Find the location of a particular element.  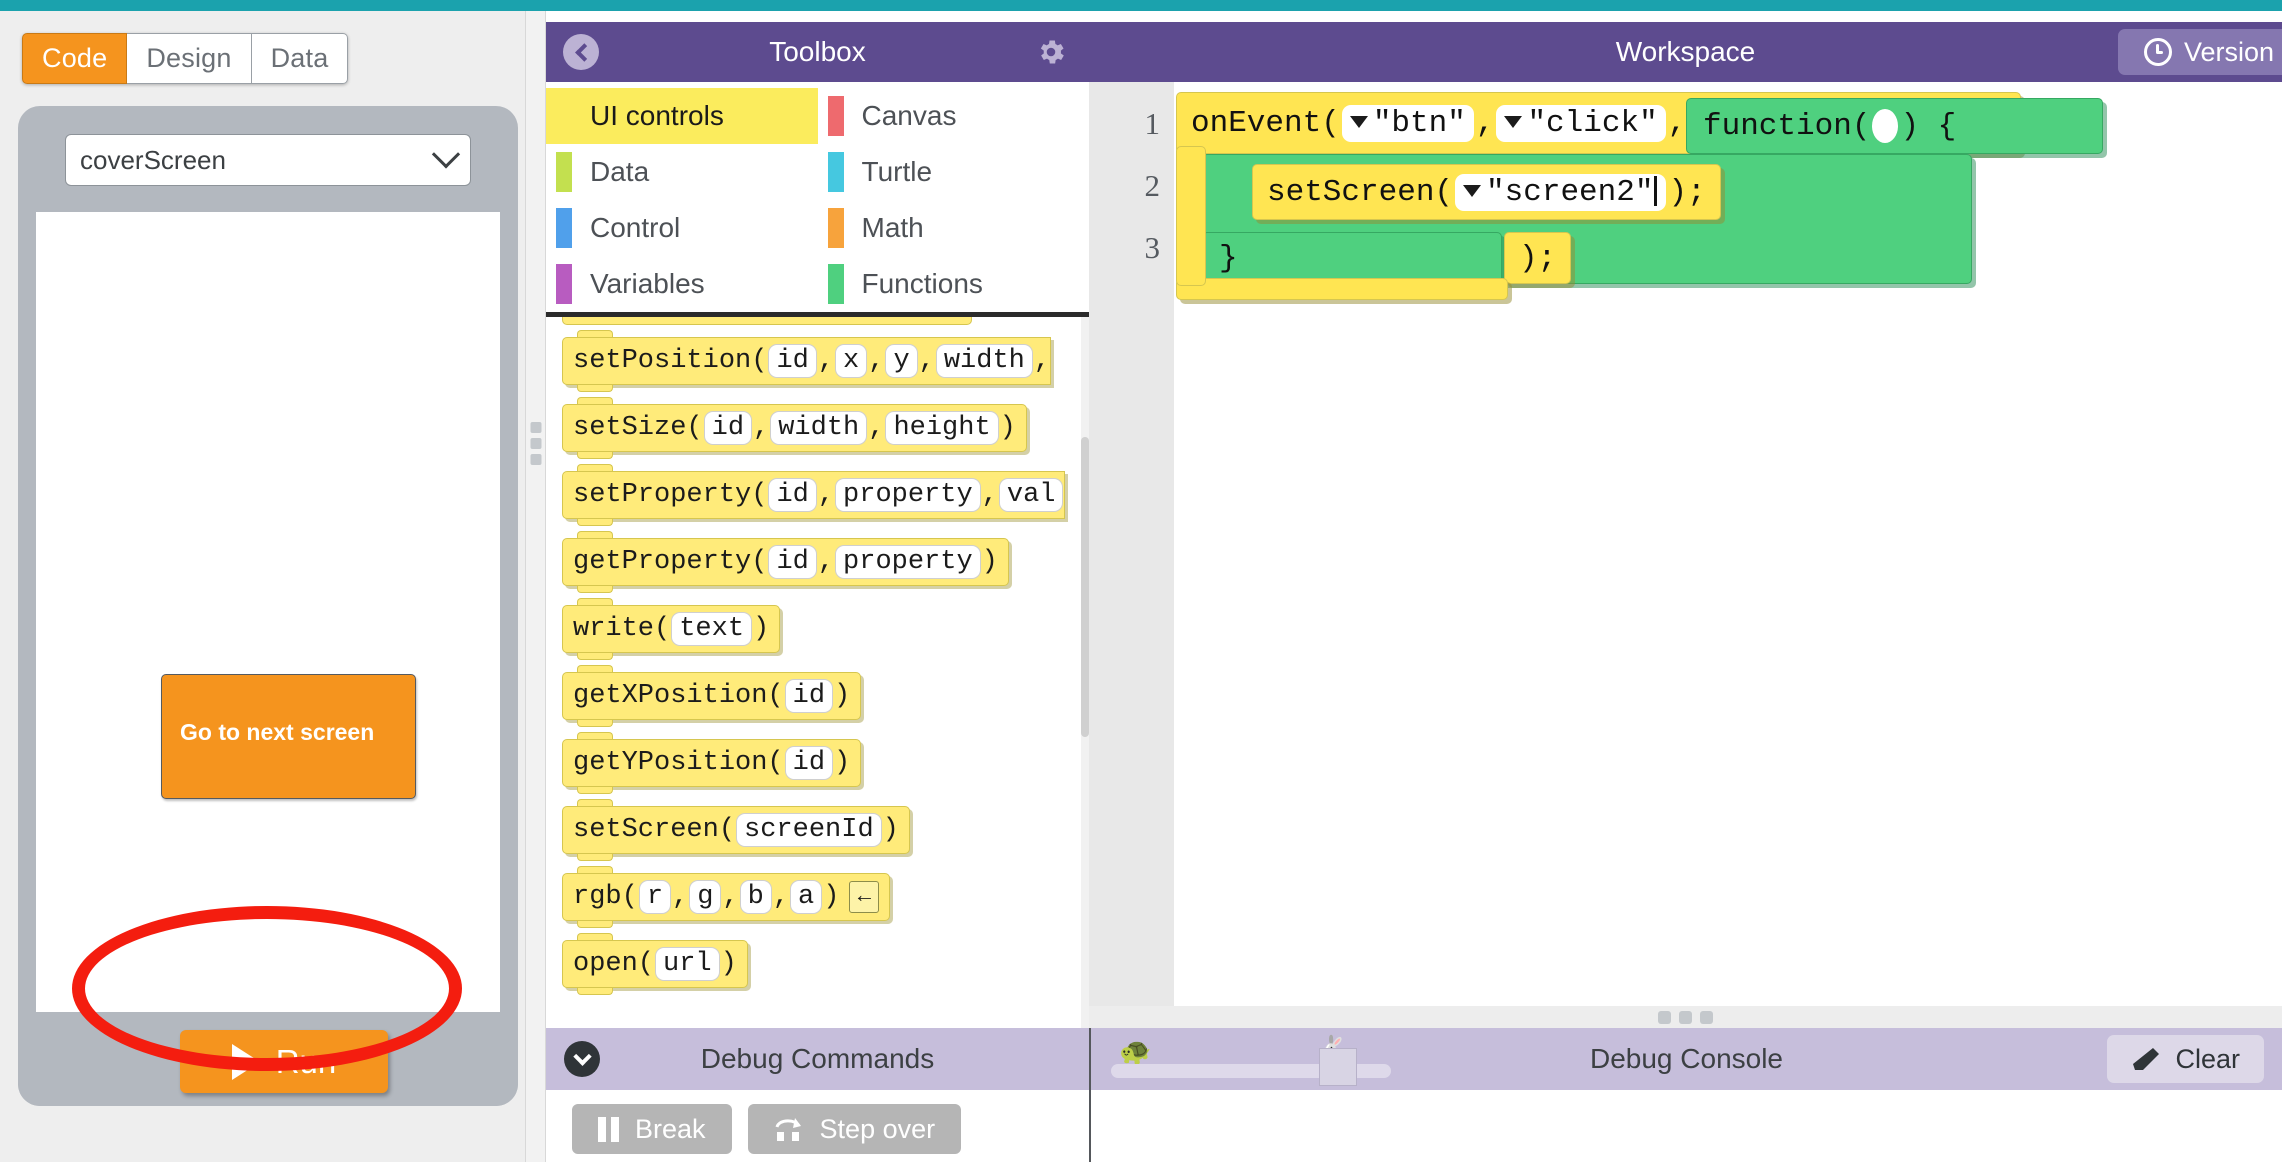

block-function-open: function( is located at coordinates (1787, 126).